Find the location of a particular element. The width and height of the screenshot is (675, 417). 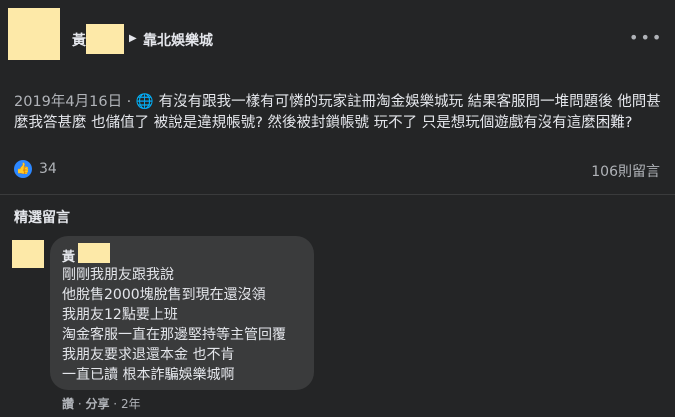

globe-icon: 🌐 is located at coordinates (144, 102).